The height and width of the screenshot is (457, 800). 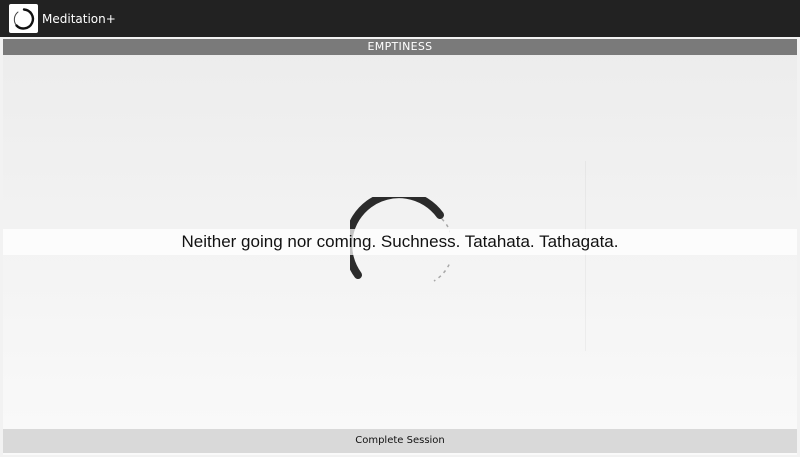 What do you see at coordinates (585, 256) in the screenshot?
I see `divider-line` at bounding box center [585, 256].